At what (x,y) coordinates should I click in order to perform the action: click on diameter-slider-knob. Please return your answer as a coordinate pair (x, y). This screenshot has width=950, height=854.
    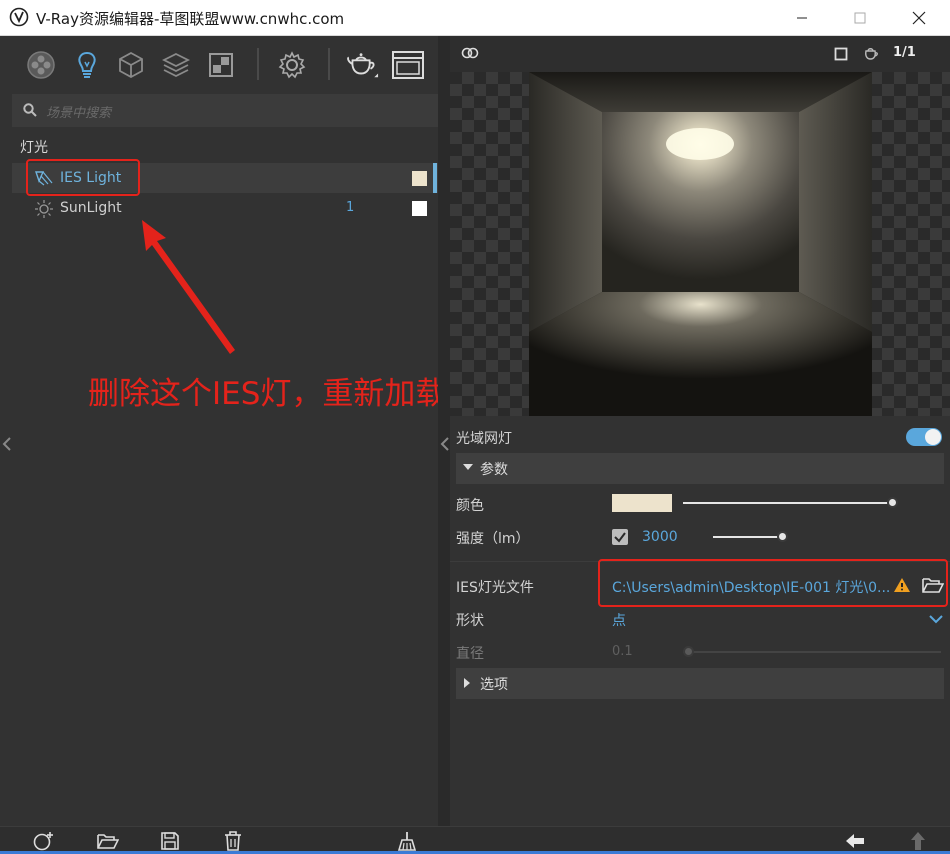
    Looking at the image, I should click on (688, 651).